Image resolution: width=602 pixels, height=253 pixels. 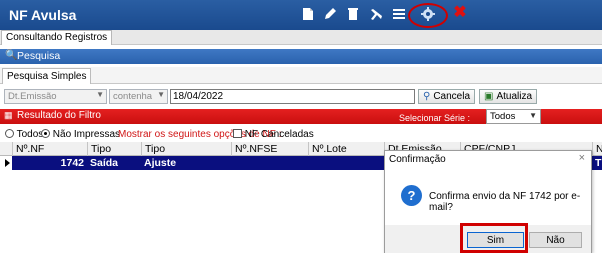 I want to click on no-button: Não, so click(x=555, y=240).